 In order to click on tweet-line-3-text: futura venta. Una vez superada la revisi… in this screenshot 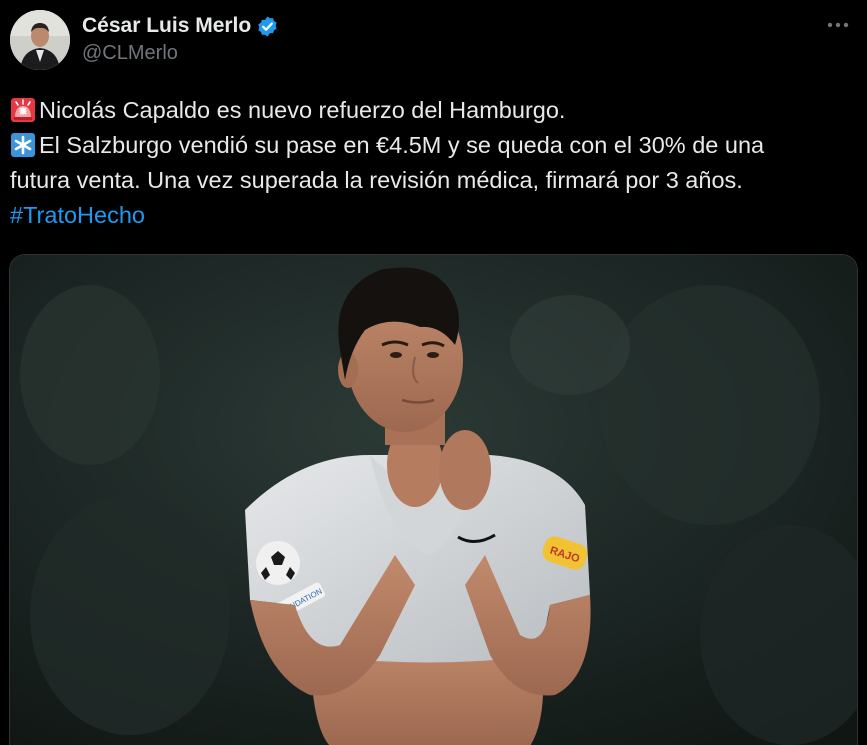, I will do `click(376, 180)`.